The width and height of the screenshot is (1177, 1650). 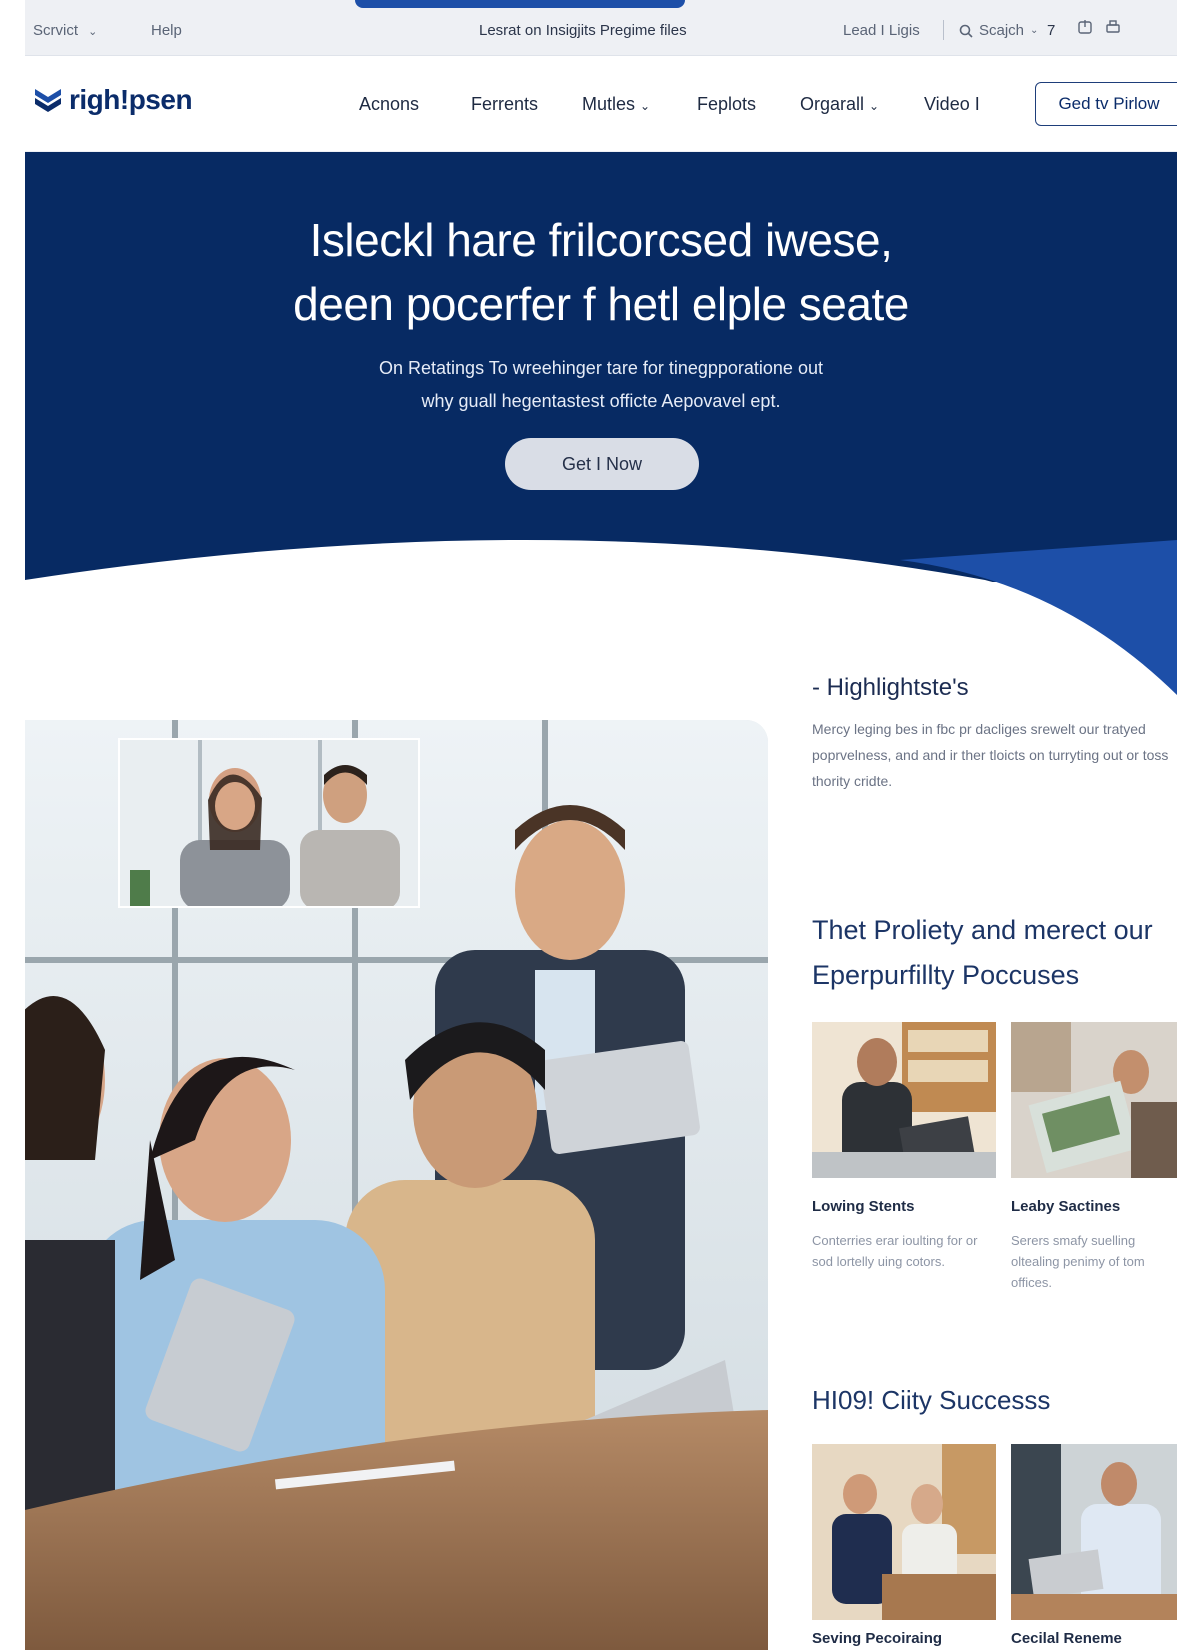 I want to click on nav-link-mutles: Mutles ⌄, so click(x=616, y=104).